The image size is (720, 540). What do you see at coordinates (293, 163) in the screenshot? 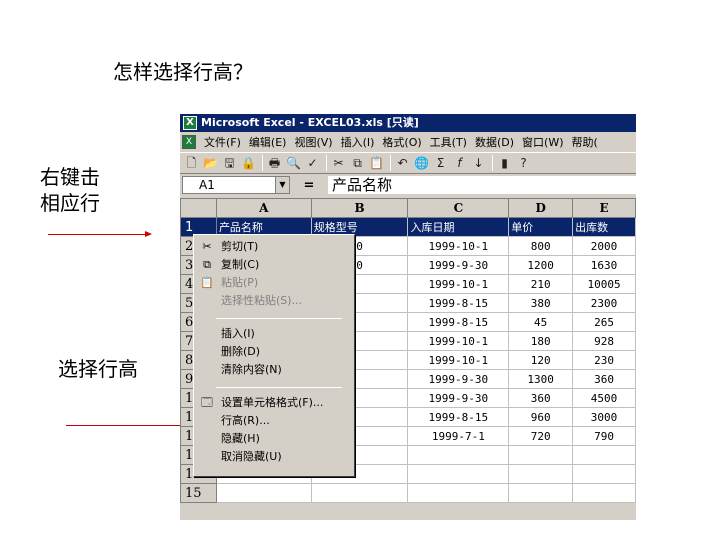
I see `print-preview-icon: 🔍` at bounding box center [293, 163].